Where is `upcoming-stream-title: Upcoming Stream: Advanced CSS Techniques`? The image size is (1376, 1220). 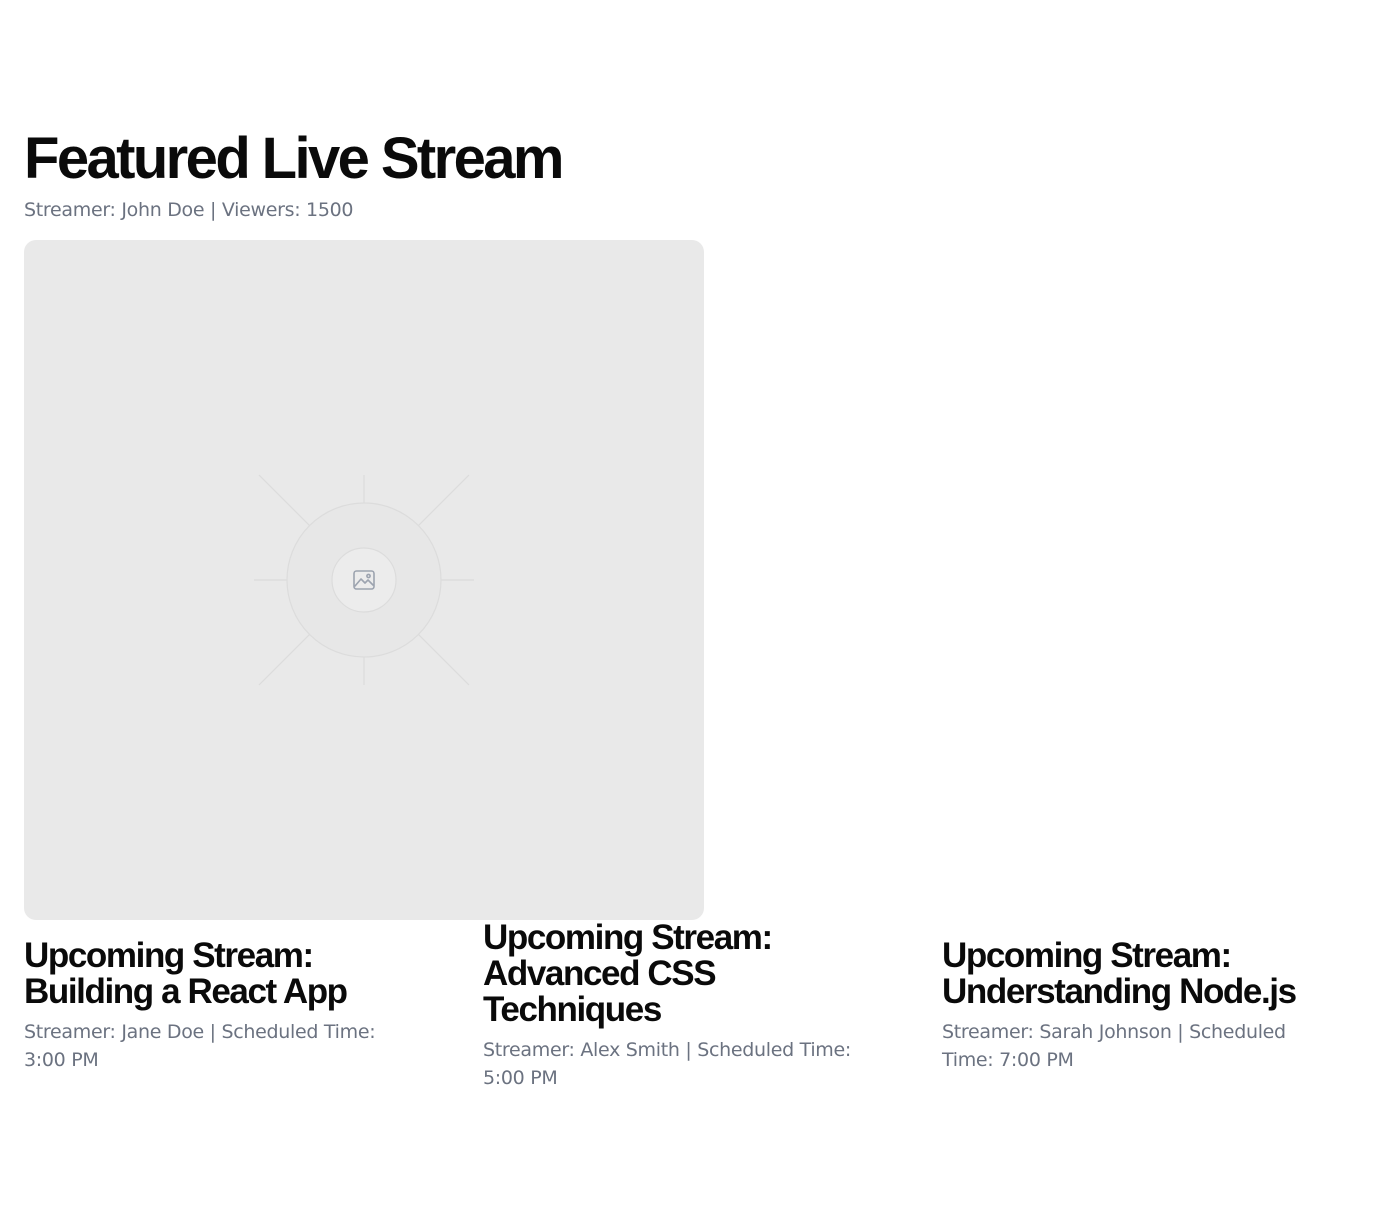
upcoming-stream-title: Upcoming Stream: Advanced CSS Techniques is located at coordinates (628, 973).